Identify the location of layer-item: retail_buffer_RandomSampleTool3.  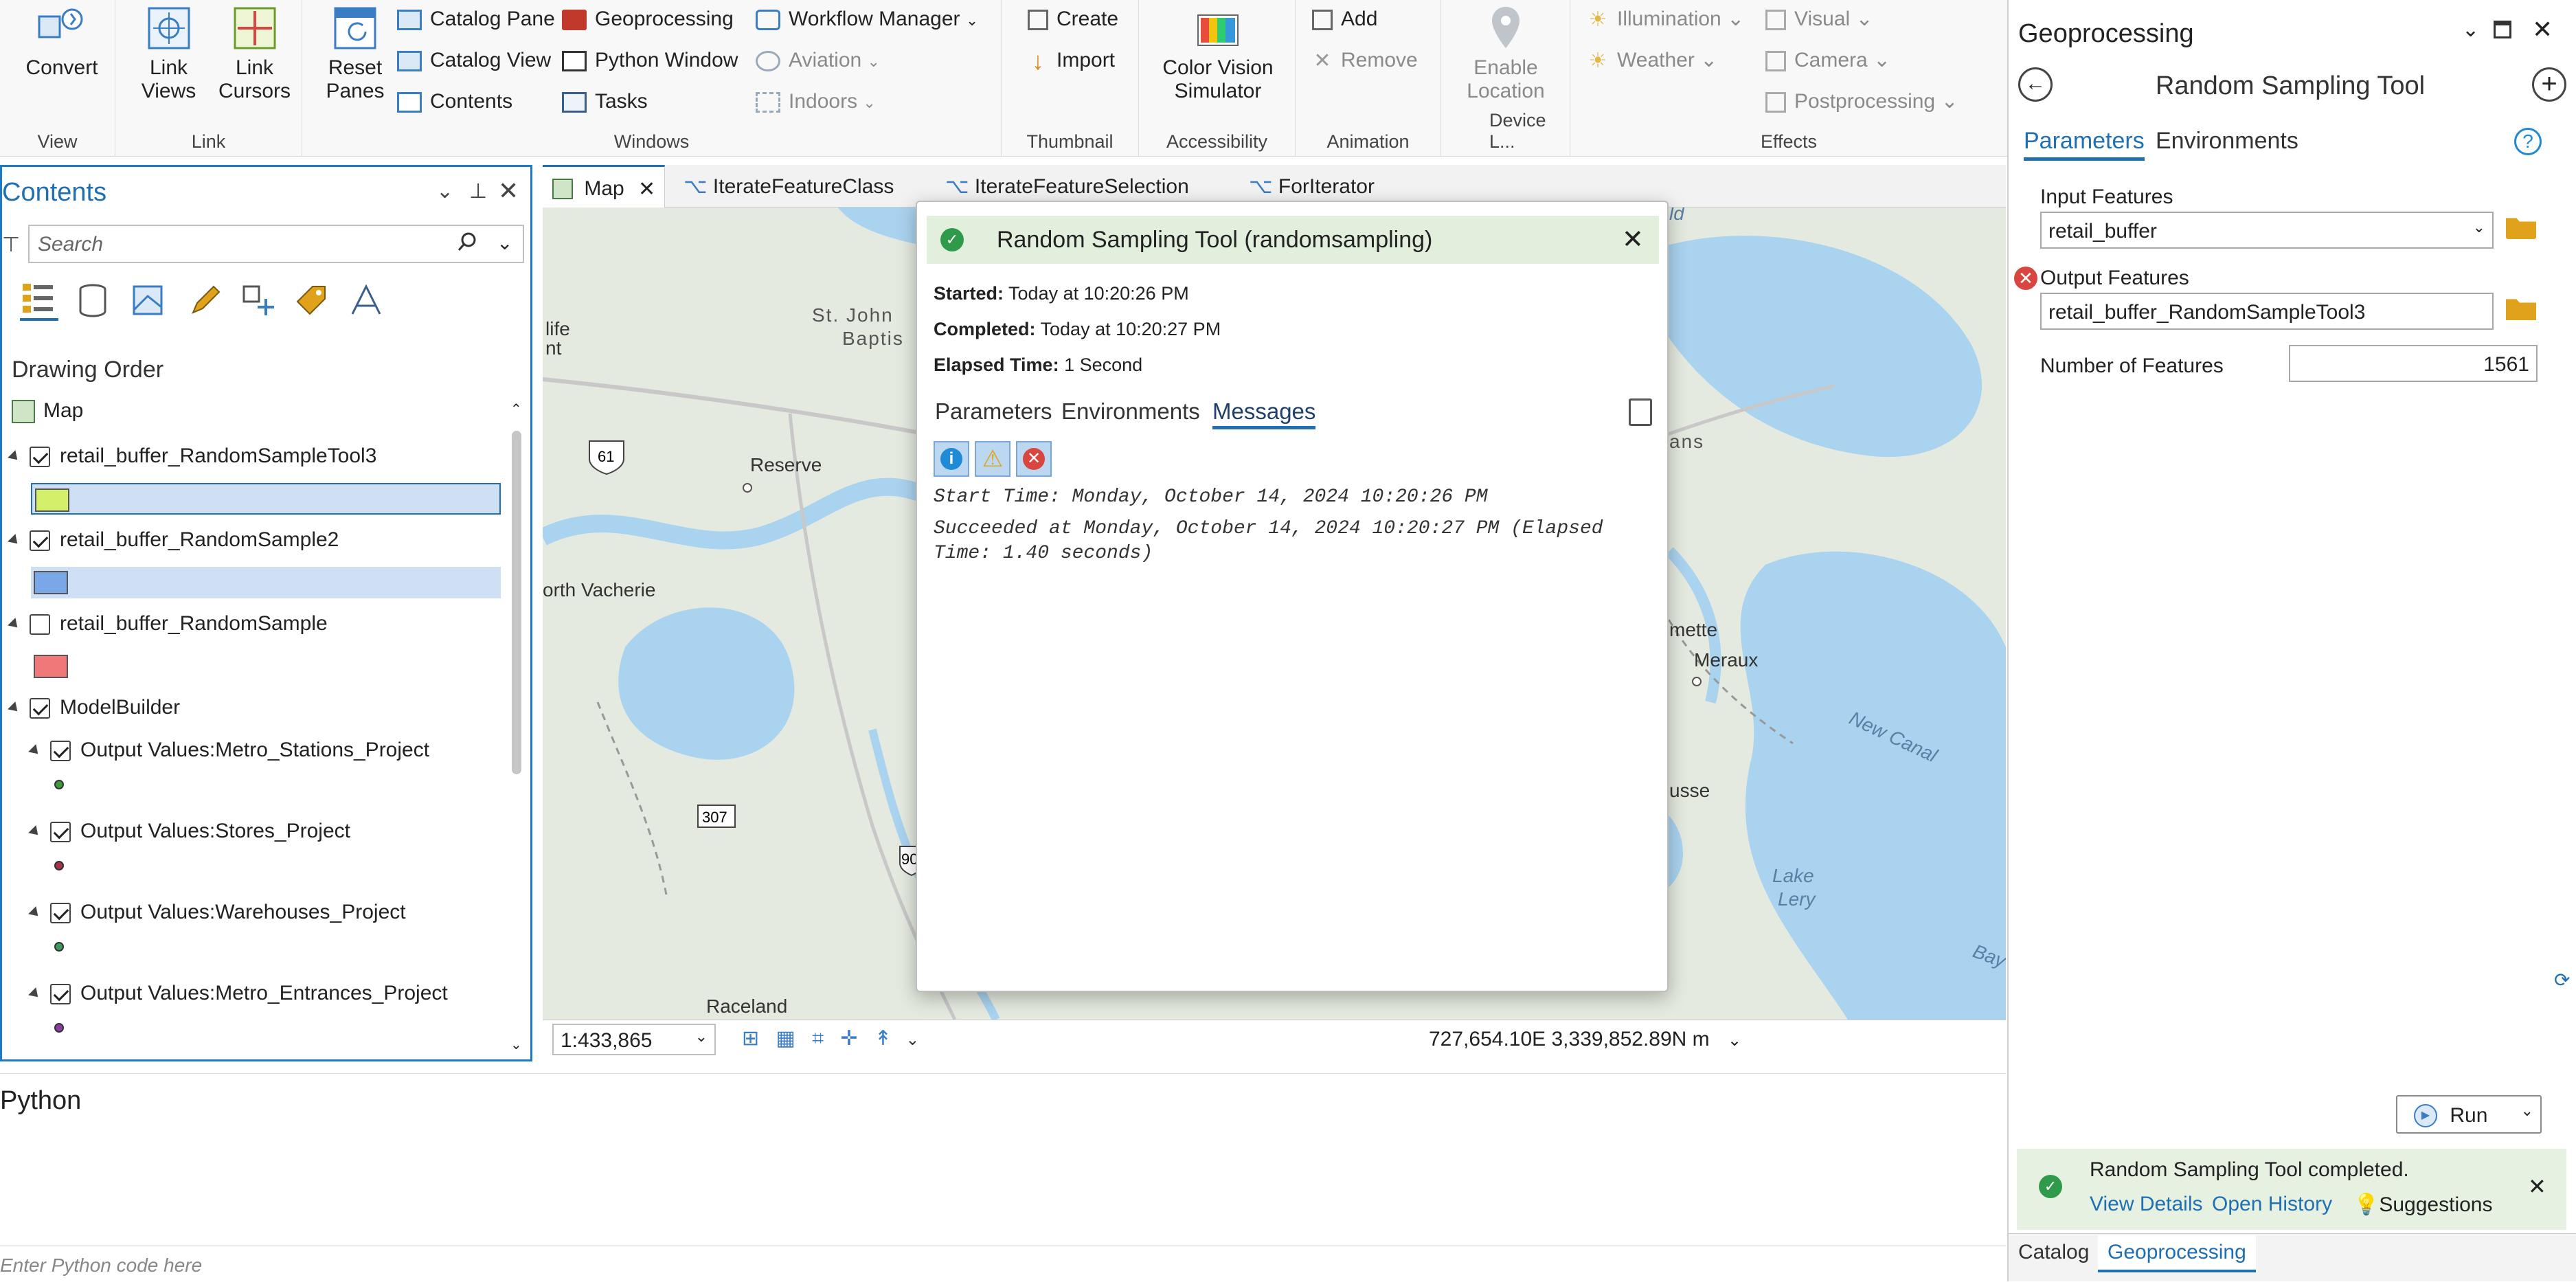
(192, 456).